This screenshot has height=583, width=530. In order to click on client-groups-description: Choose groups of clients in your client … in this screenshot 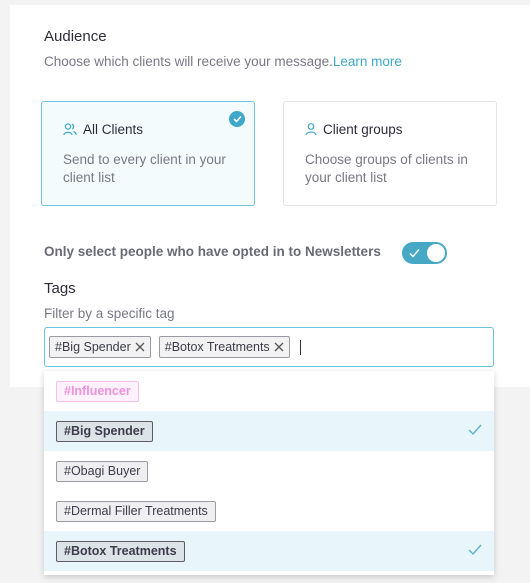, I will do `click(386, 168)`.